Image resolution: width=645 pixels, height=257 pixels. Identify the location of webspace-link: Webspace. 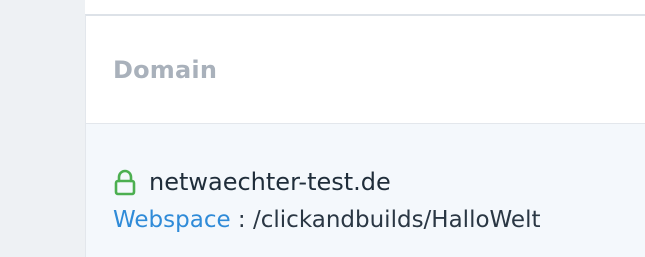
(172, 220).